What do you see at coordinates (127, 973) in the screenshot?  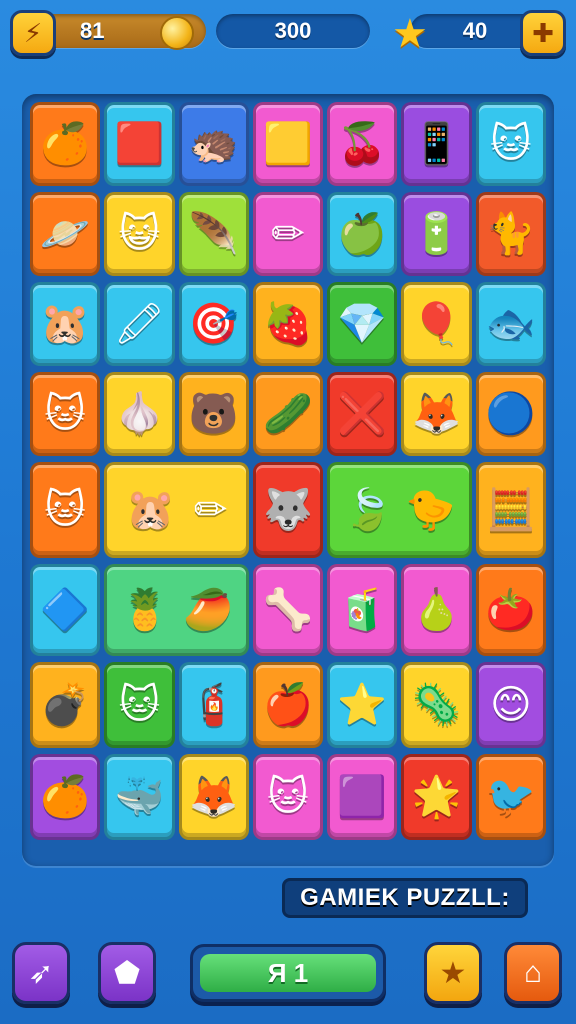 I see `tag-button: ⬟` at bounding box center [127, 973].